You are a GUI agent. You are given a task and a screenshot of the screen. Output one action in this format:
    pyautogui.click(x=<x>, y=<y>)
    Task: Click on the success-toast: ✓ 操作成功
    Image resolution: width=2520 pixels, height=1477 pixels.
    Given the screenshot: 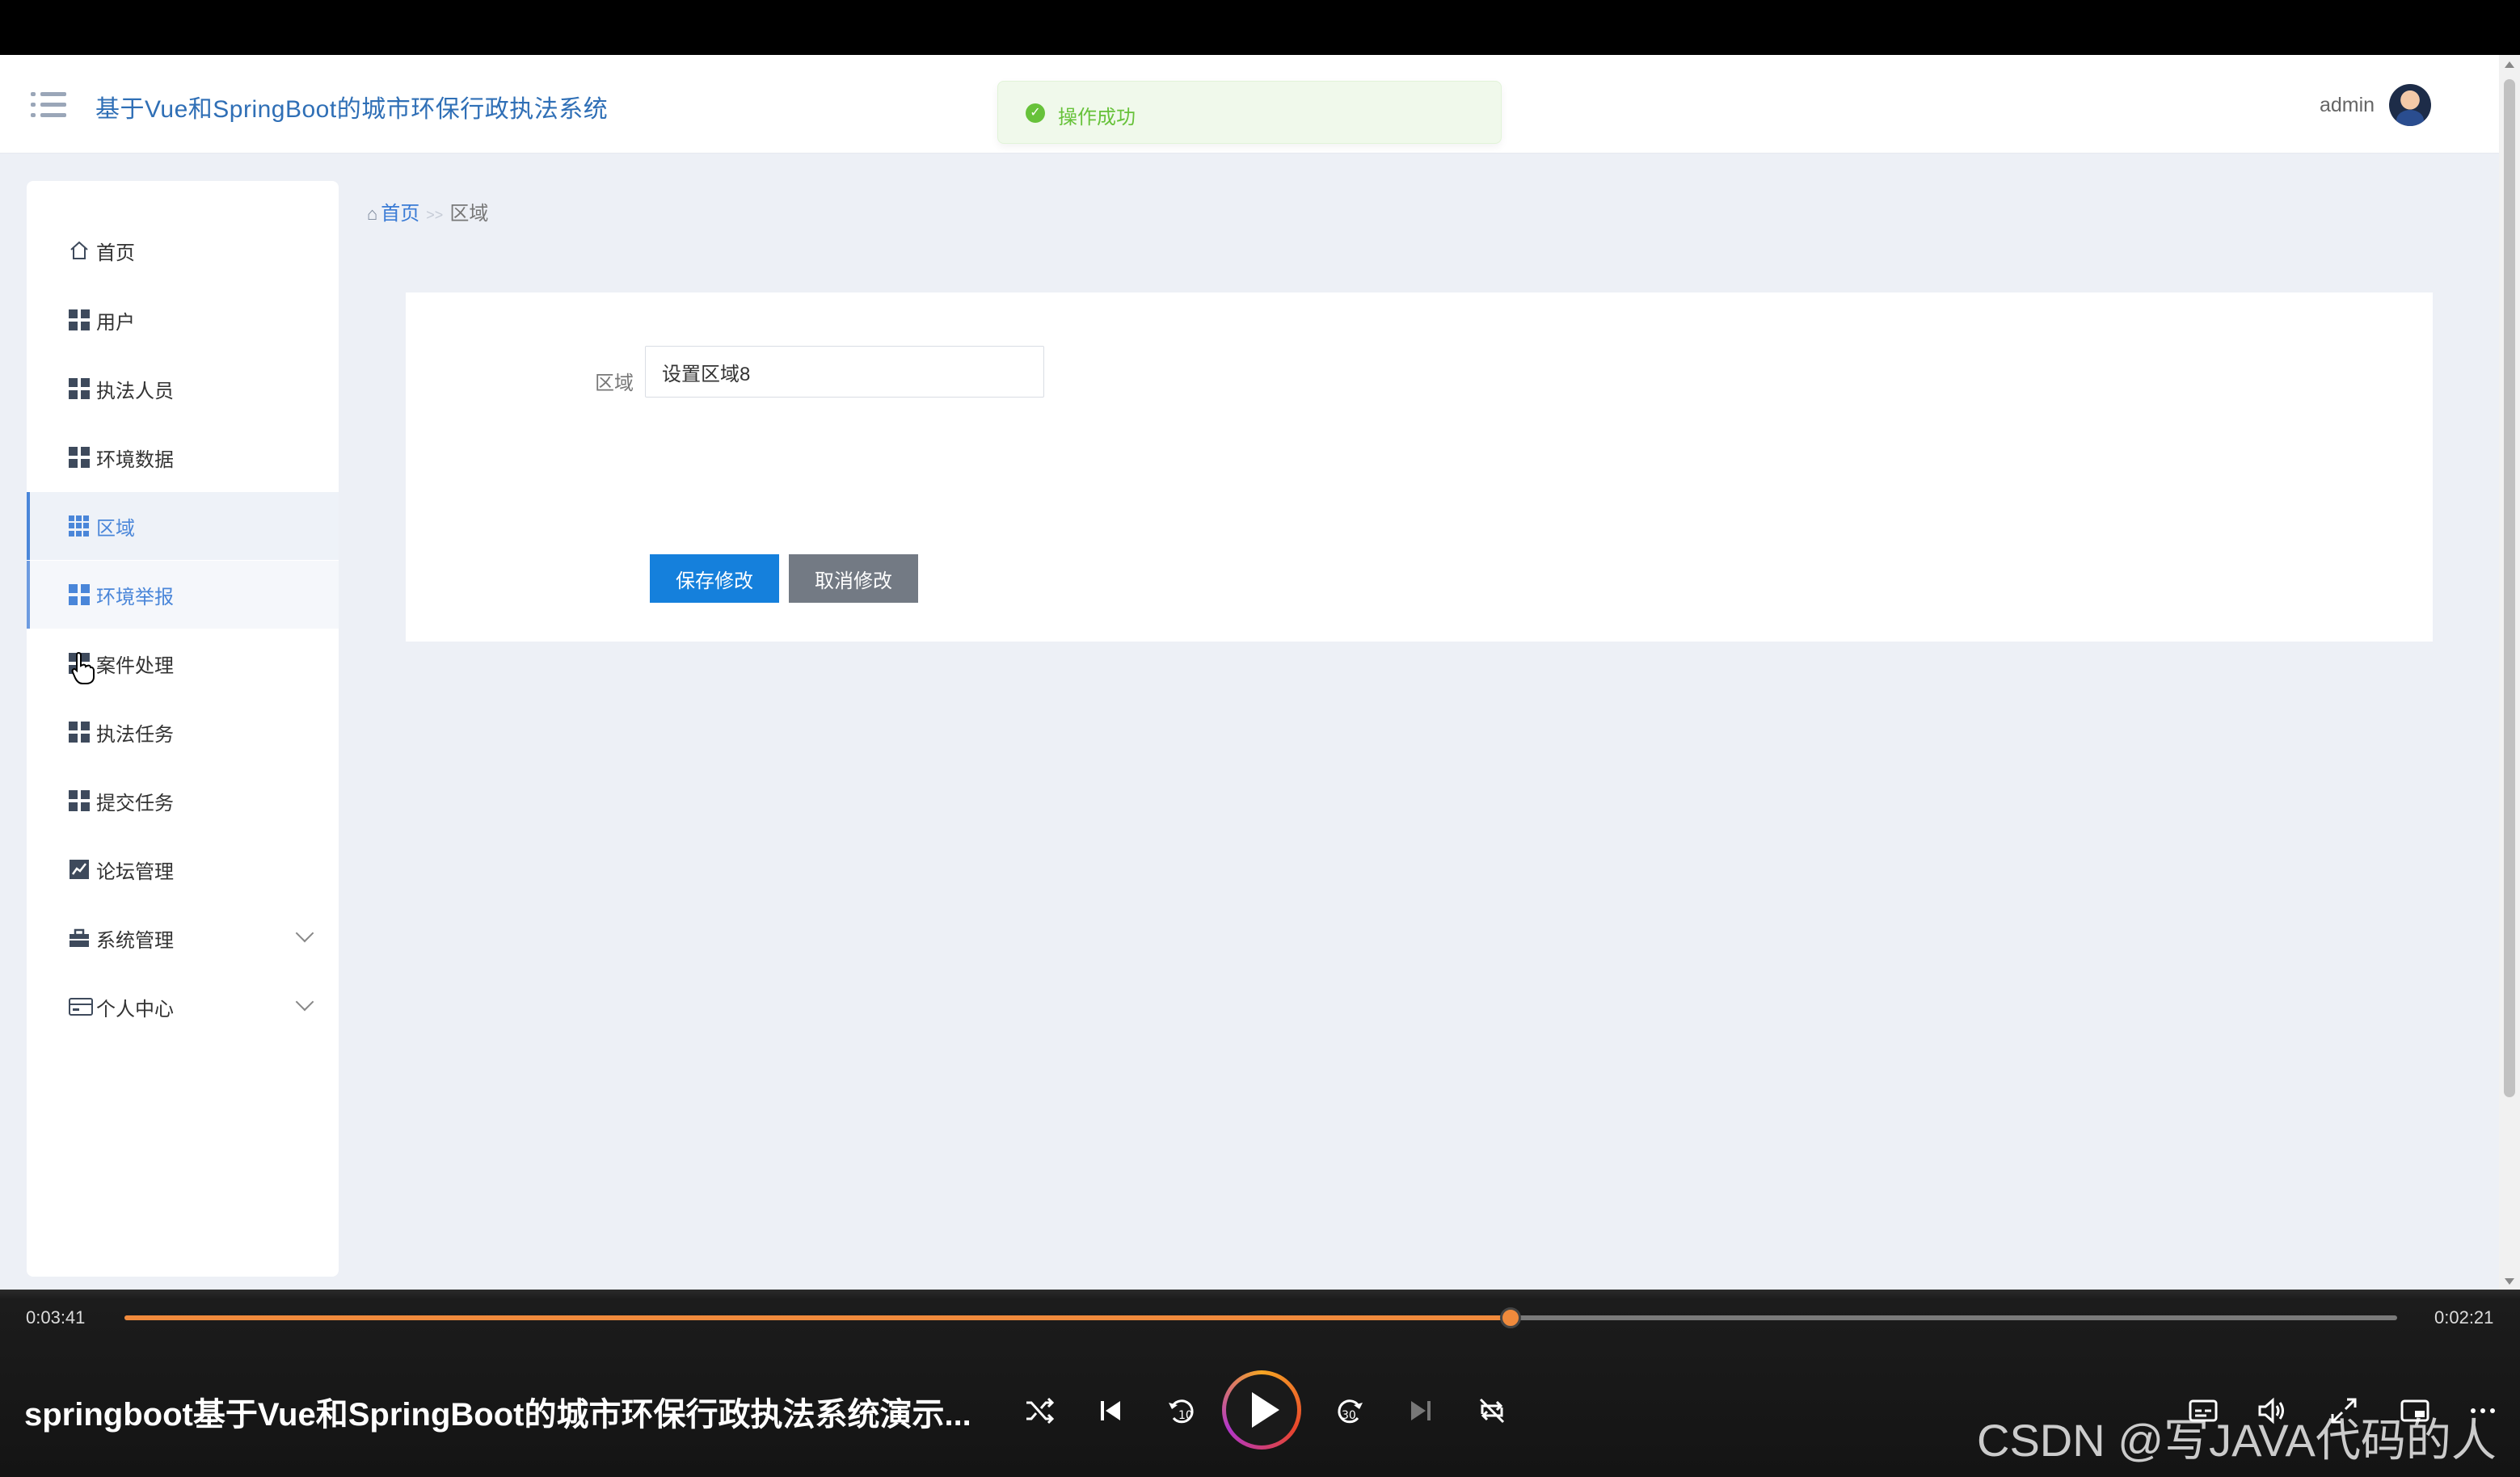 What is the action you would take?
    pyautogui.click(x=1249, y=113)
    